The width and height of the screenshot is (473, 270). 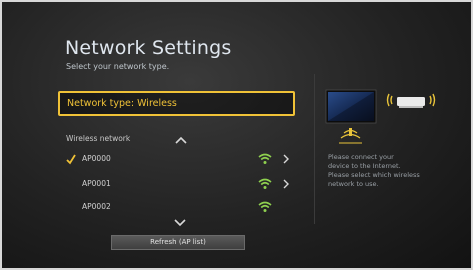 What do you see at coordinates (314, 149) in the screenshot?
I see `panel-divider` at bounding box center [314, 149].